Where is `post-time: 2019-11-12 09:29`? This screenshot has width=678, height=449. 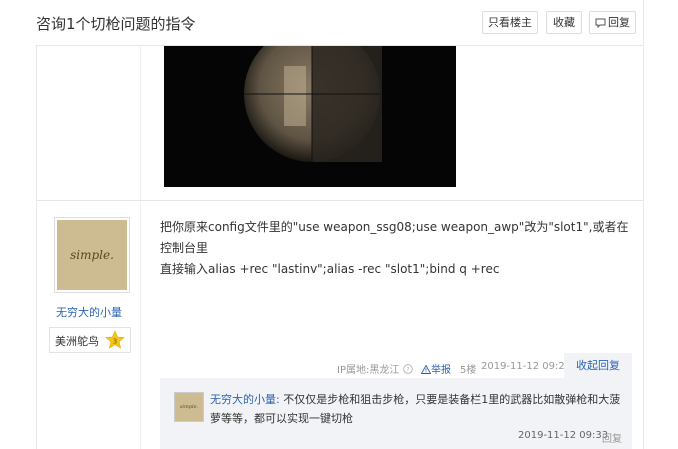 post-time: 2019-11-12 09:29 is located at coordinates (526, 366).